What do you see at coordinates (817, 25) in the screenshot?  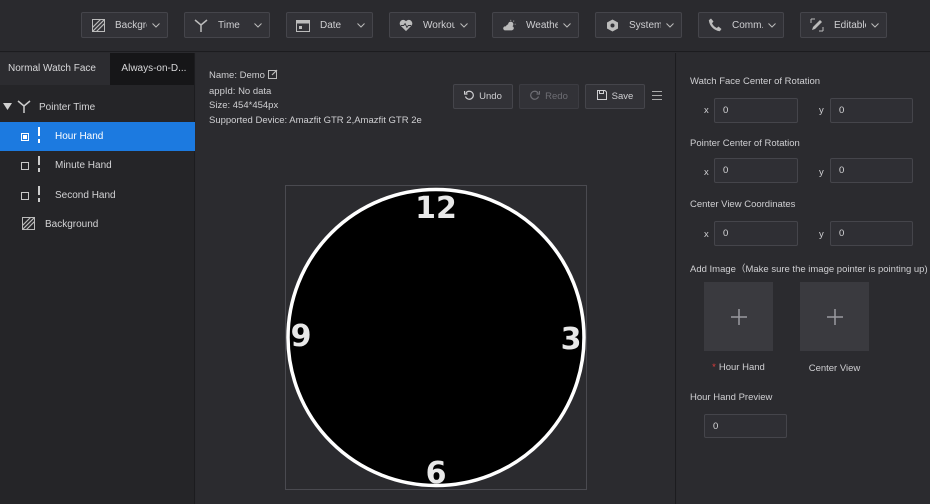 I see `edit-icon` at bounding box center [817, 25].